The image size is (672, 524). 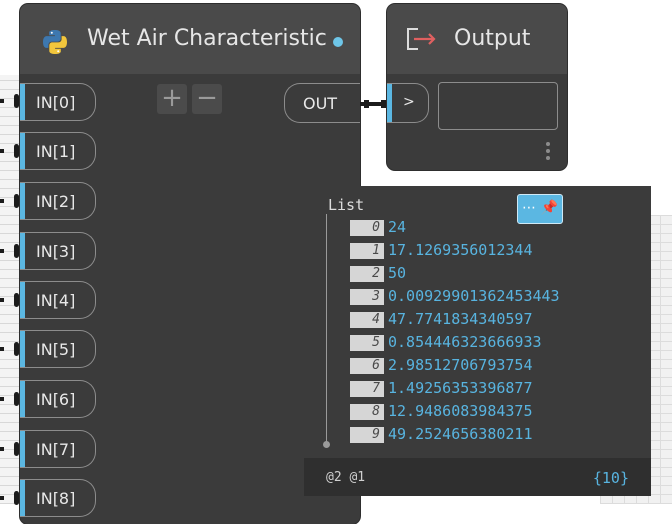 I want to click on input-port-label: IN[4], so click(x=56, y=300).